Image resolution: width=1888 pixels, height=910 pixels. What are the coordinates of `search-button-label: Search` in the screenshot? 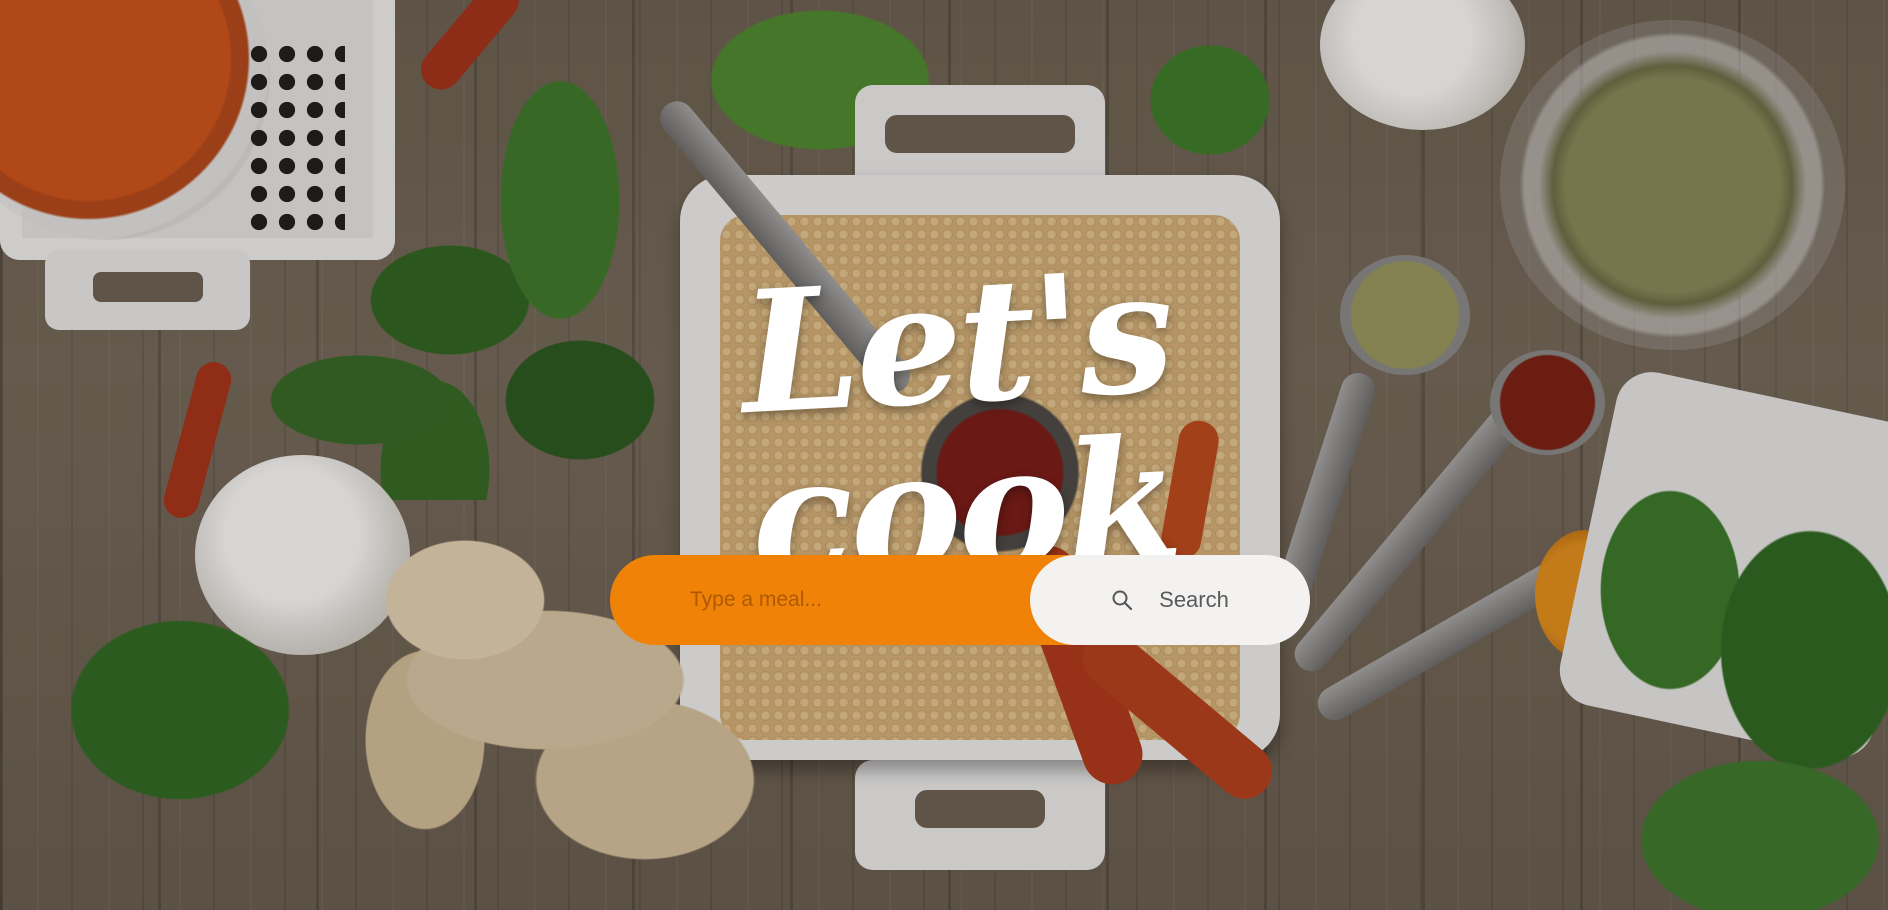 It's located at (1194, 599).